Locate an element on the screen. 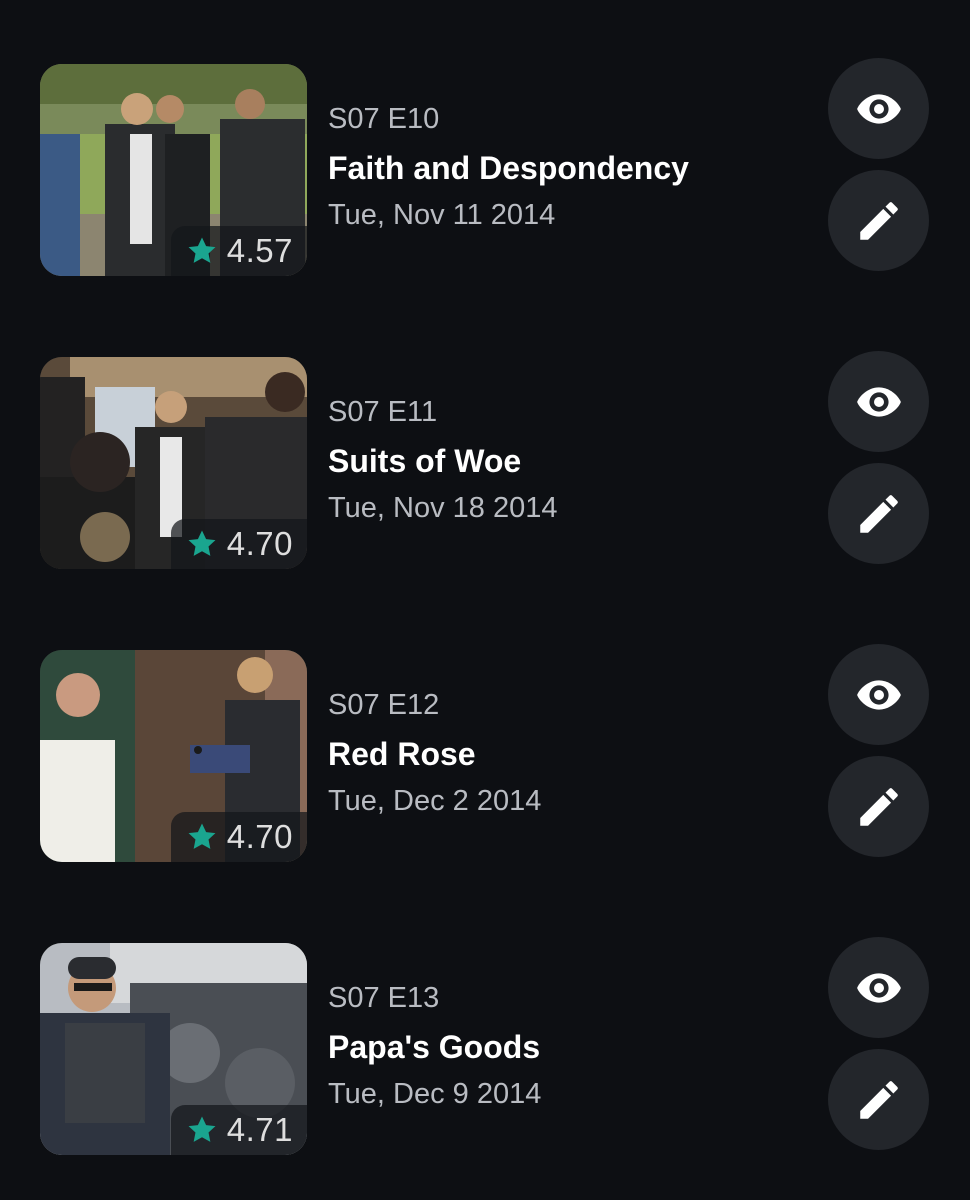  rating-value: 4.71 is located at coordinates (259, 1129).